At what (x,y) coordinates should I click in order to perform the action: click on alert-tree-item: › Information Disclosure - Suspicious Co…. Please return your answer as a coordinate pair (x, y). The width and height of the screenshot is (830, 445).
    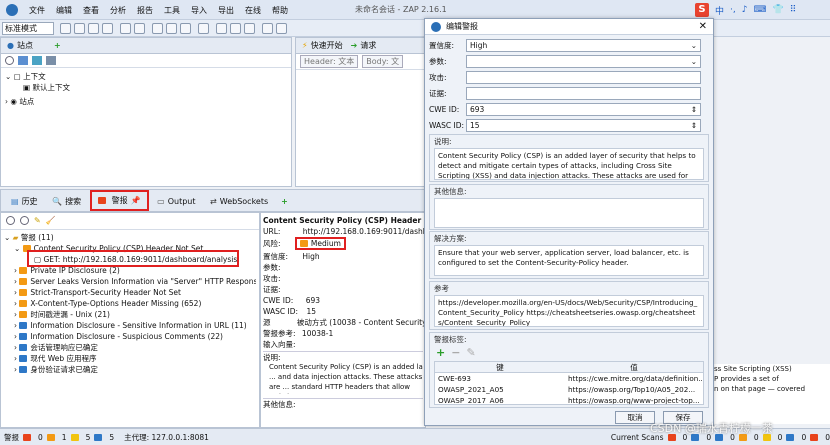
    Looking at the image, I should click on (130, 336).